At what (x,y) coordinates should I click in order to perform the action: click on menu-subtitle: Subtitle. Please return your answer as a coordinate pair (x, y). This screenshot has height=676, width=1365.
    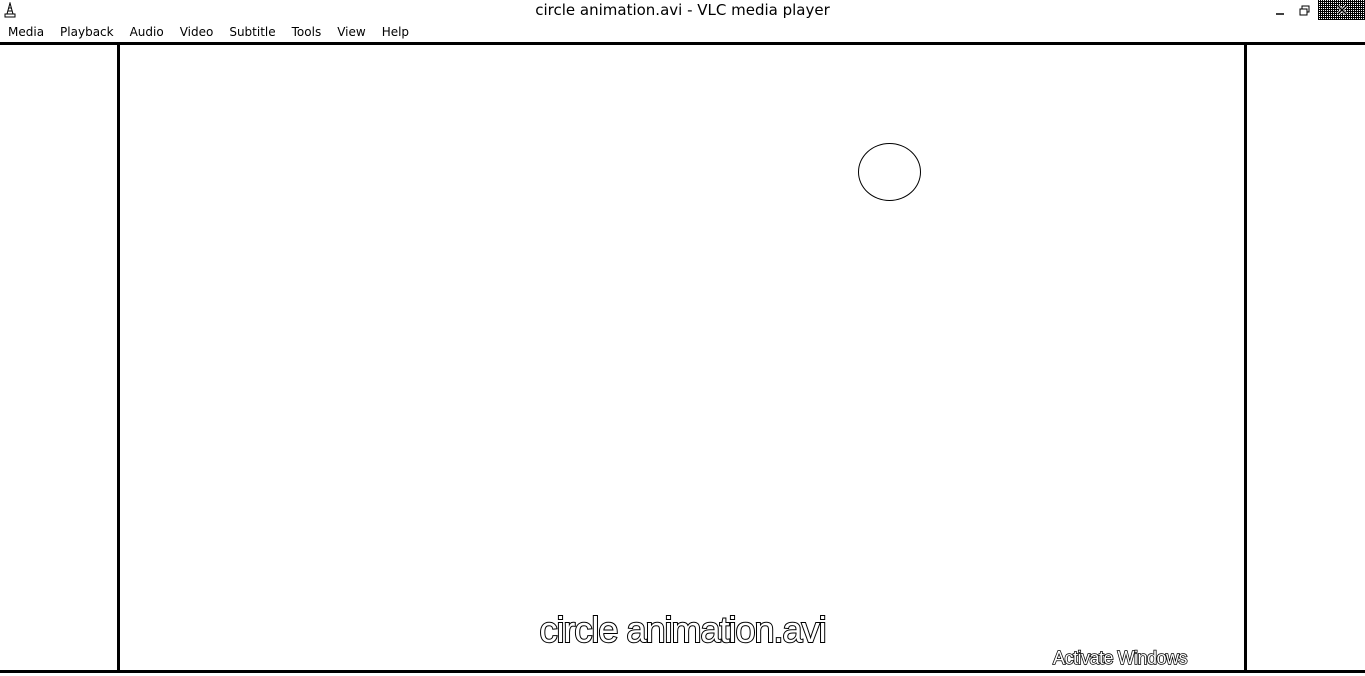
    Looking at the image, I should click on (252, 32).